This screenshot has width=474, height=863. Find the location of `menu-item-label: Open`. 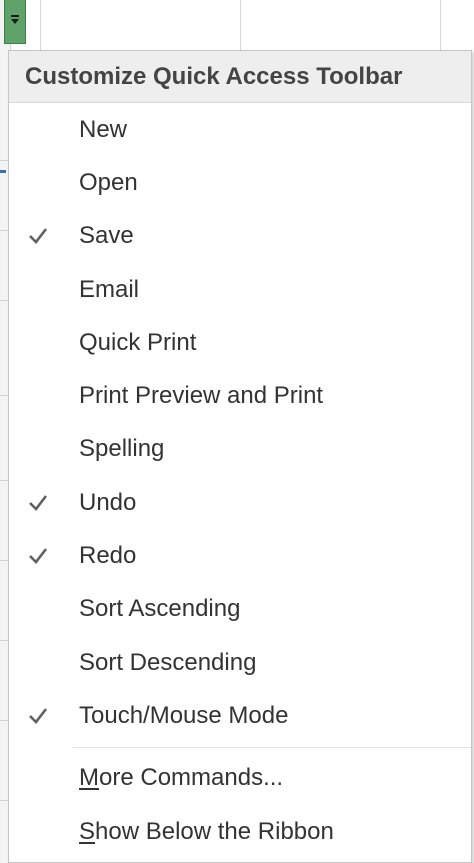

menu-item-label: Open is located at coordinates (108, 182).